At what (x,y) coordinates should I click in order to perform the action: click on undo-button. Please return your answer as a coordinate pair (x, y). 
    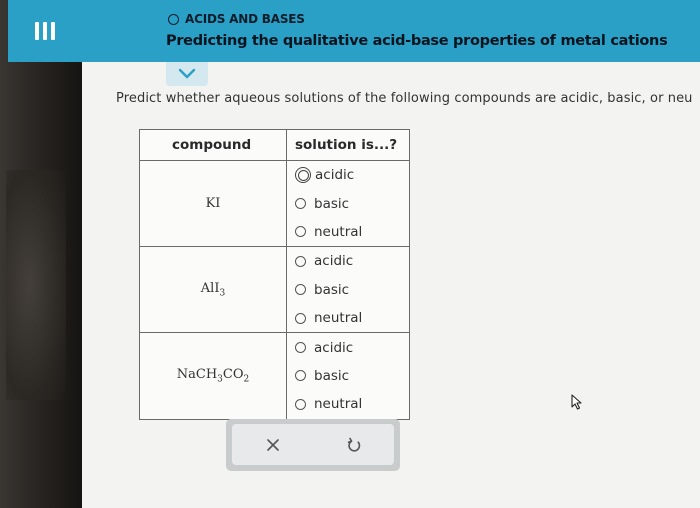
    Looking at the image, I should click on (354, 445).